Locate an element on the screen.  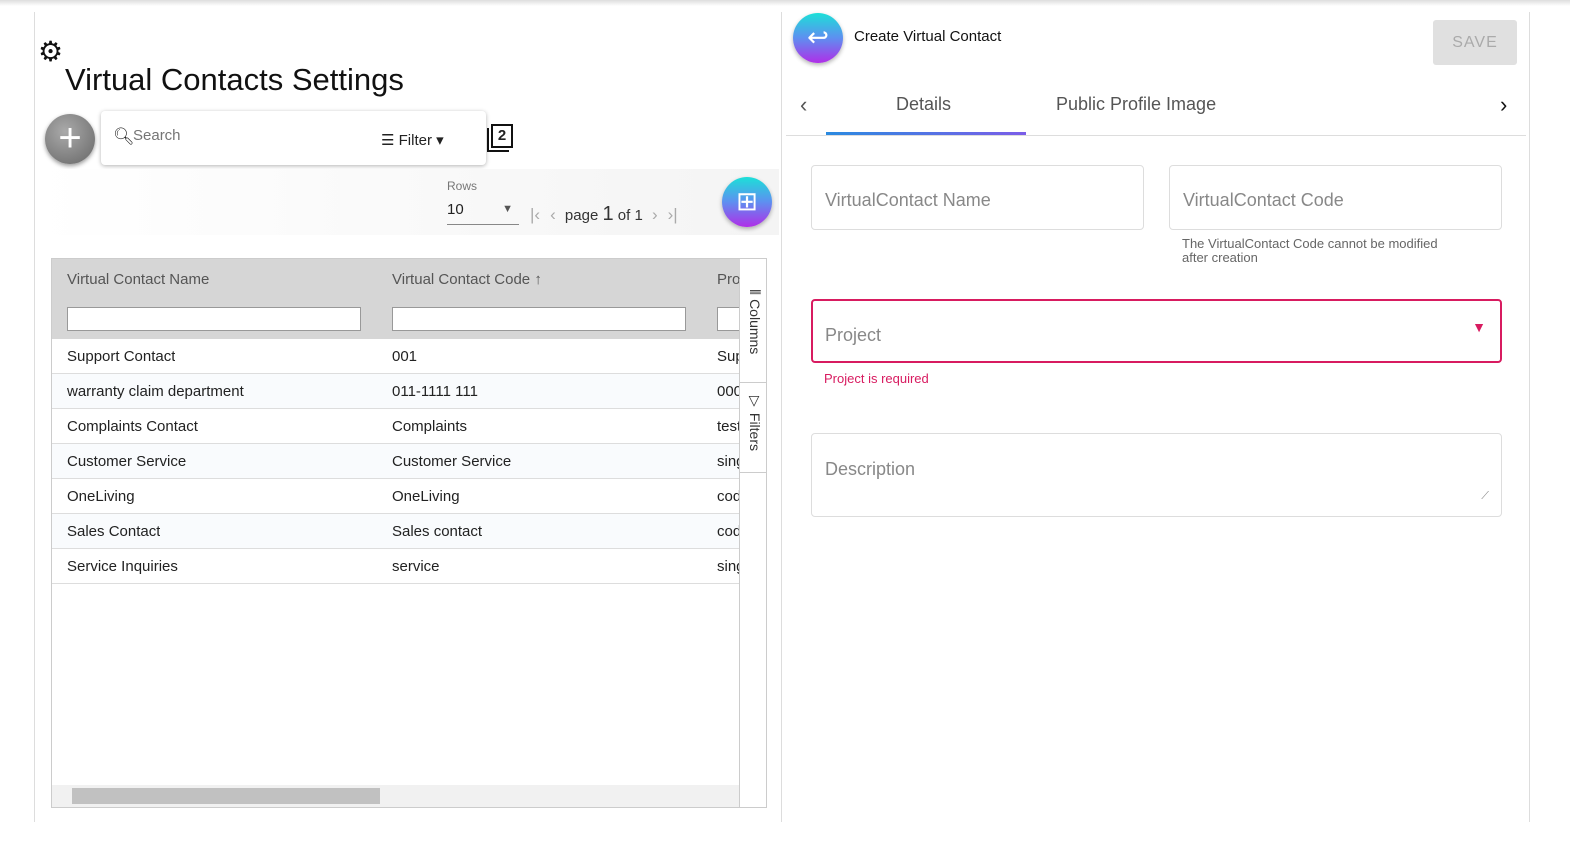
rows-value: 10 is located at coordinates (455, 209).